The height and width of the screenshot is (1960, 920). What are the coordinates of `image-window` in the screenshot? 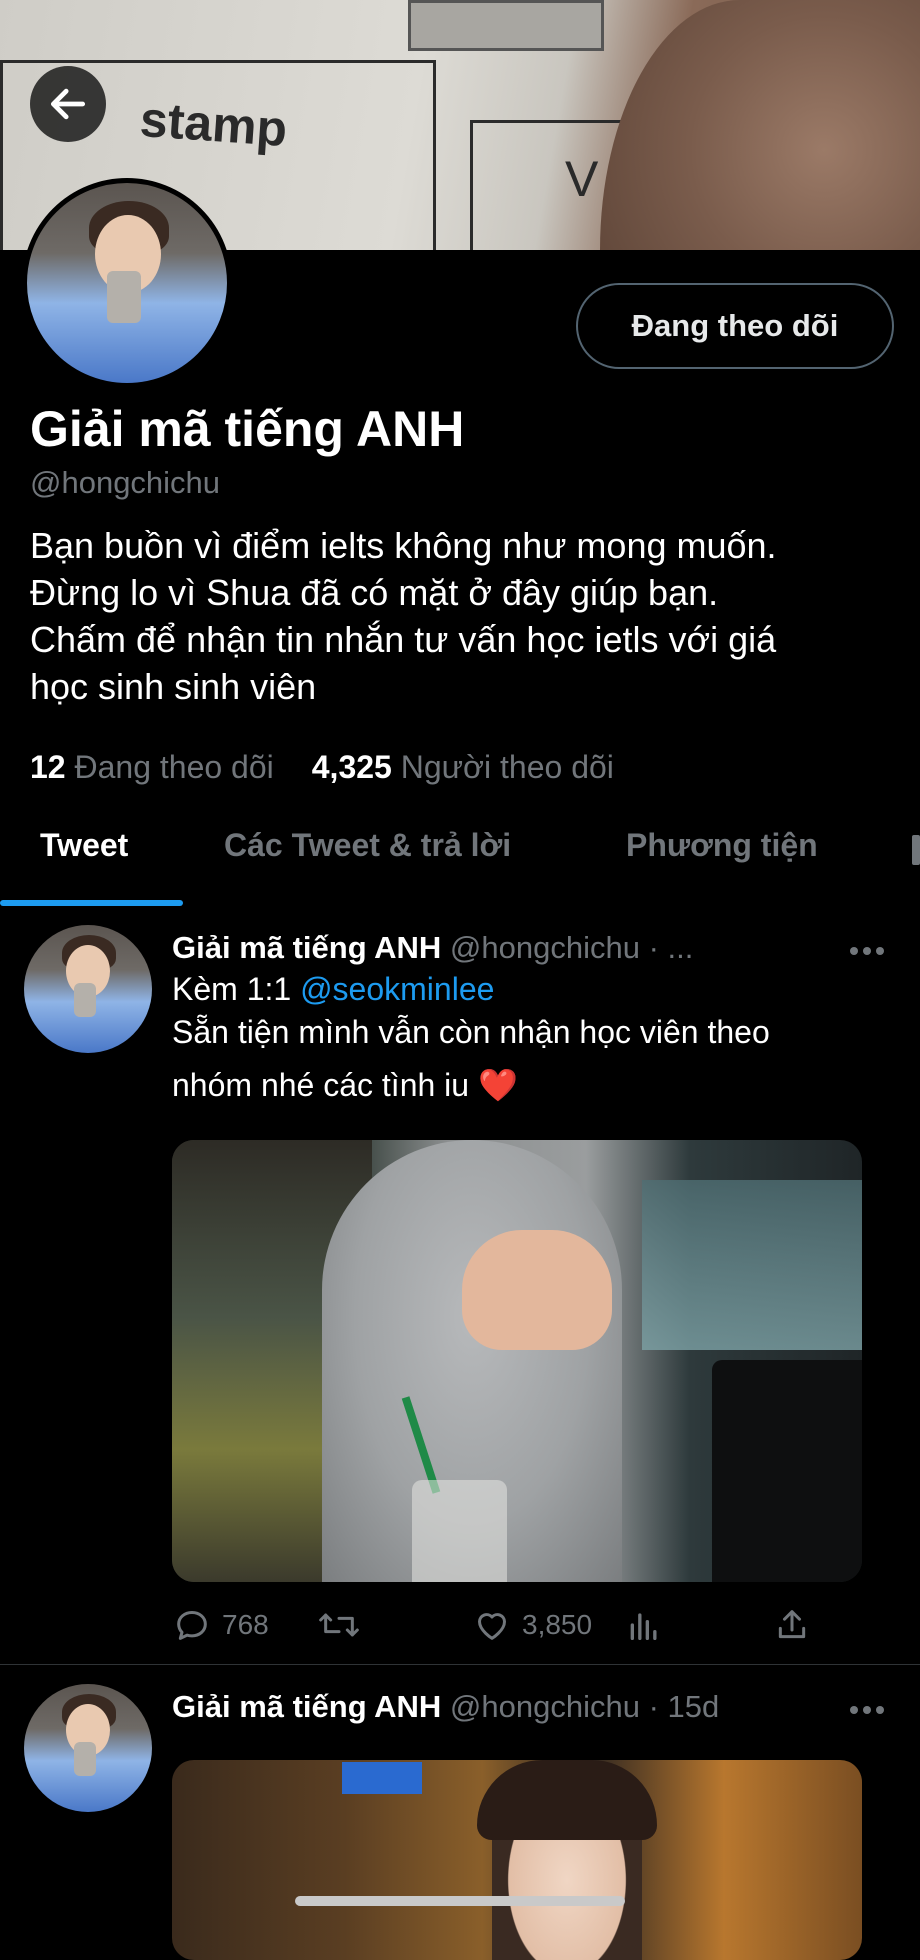 It's located at (752, 1265).